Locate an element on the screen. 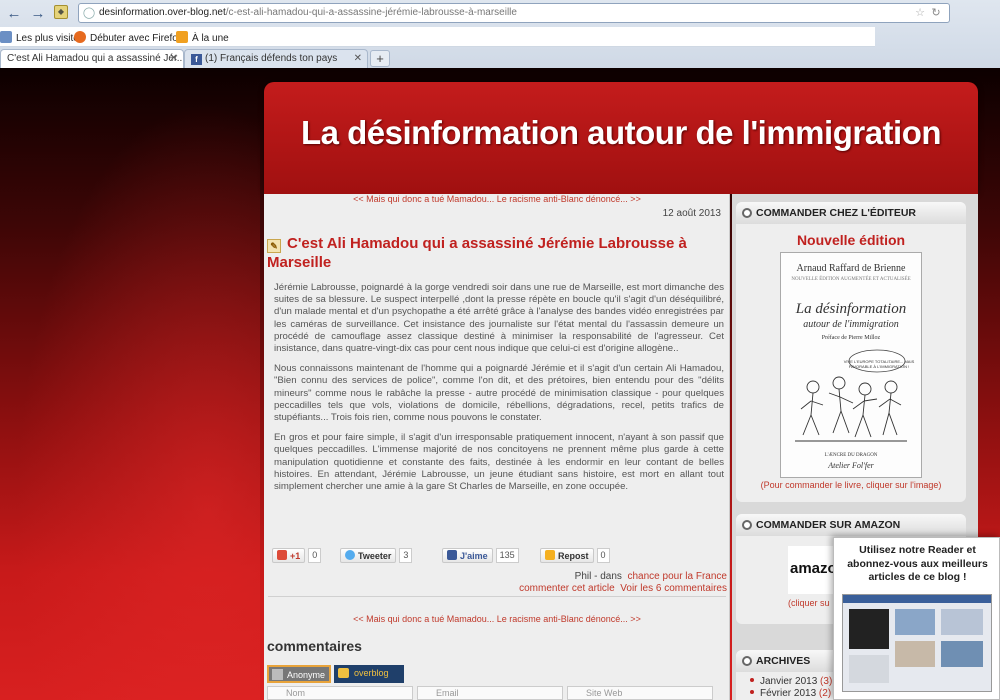 The image size is (1000, 700). comment-form-row: Nom Email Site Web is located at coordinates (492, 693).